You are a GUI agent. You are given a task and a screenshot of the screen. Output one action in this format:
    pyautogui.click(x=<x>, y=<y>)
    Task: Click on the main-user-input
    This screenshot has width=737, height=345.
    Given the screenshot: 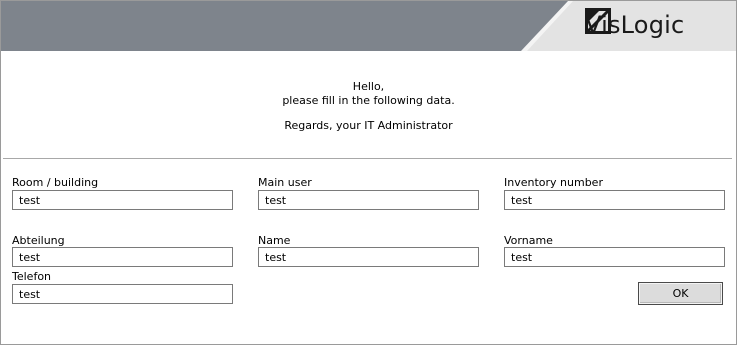 What is the action you would take?
    pyautogui.click(x=368, y=200)
    